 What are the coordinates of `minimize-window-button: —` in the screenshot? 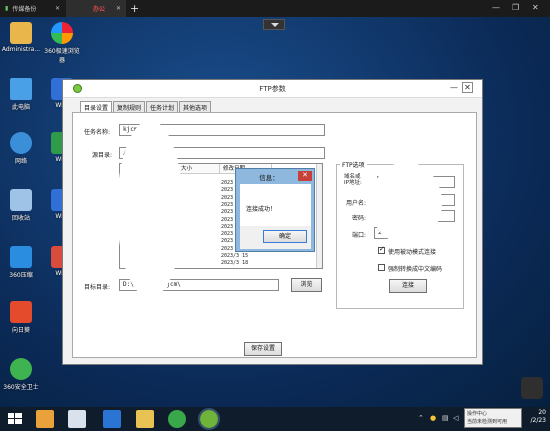 It's located at (496, 7).